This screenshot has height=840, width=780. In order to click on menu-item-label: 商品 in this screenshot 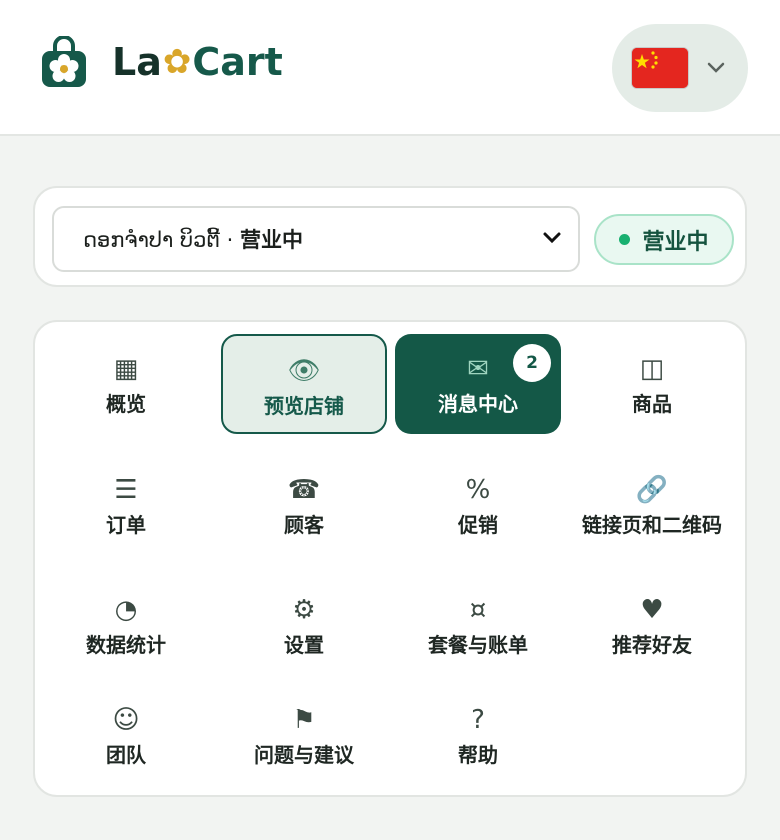, I will do `click(652, 404)`.